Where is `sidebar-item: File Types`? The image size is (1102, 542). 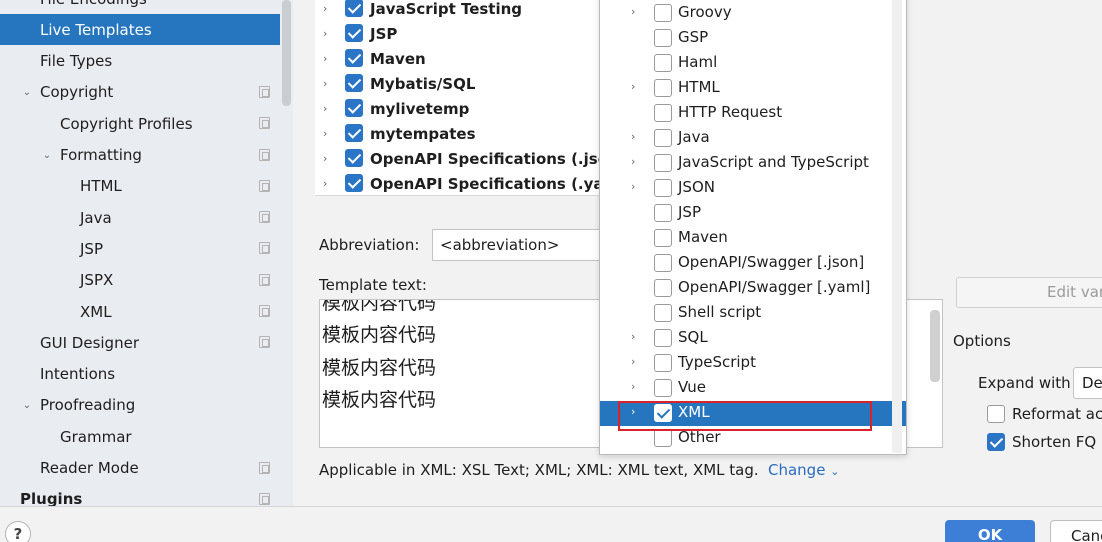 sidebar-item: File Types is located at coordinates (140, 61).